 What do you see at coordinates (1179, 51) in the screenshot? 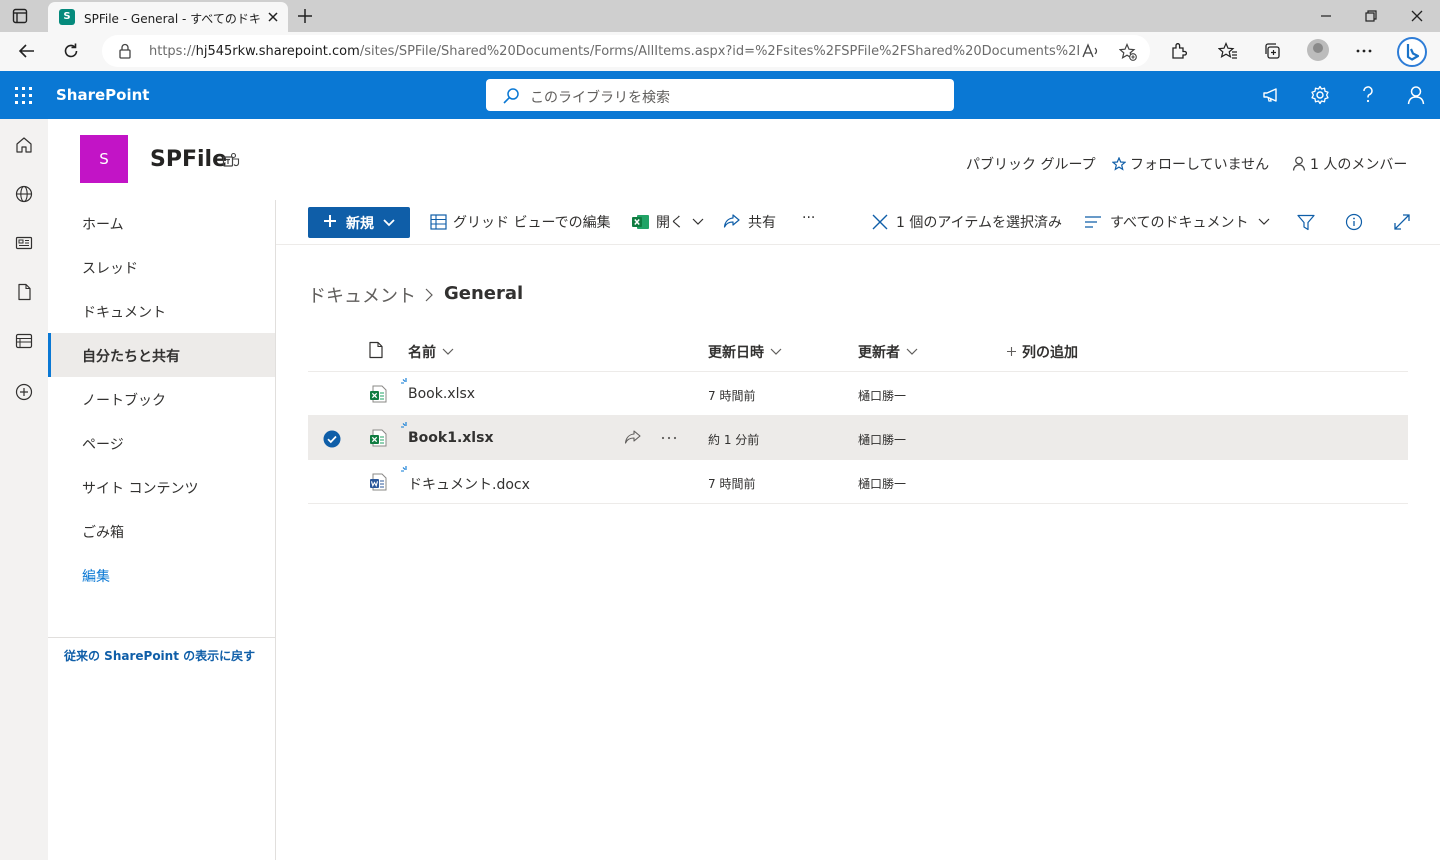
I see `extensions-icon` at bounding box center [1179, 51].